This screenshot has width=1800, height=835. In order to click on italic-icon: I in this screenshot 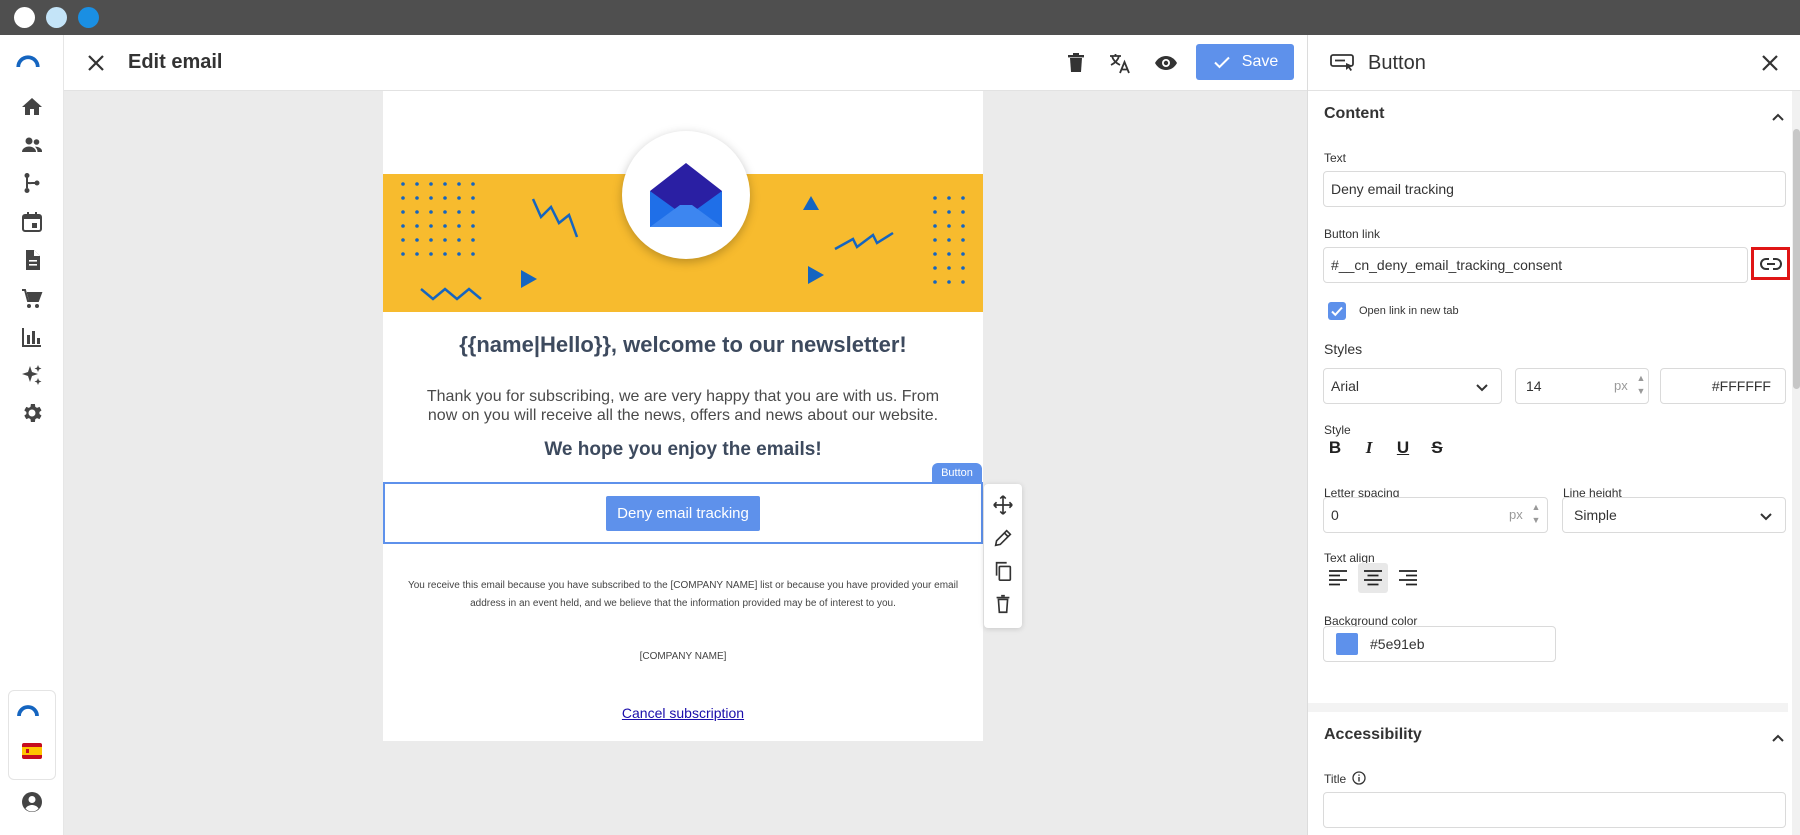, I will do `click(1369, 448)`.